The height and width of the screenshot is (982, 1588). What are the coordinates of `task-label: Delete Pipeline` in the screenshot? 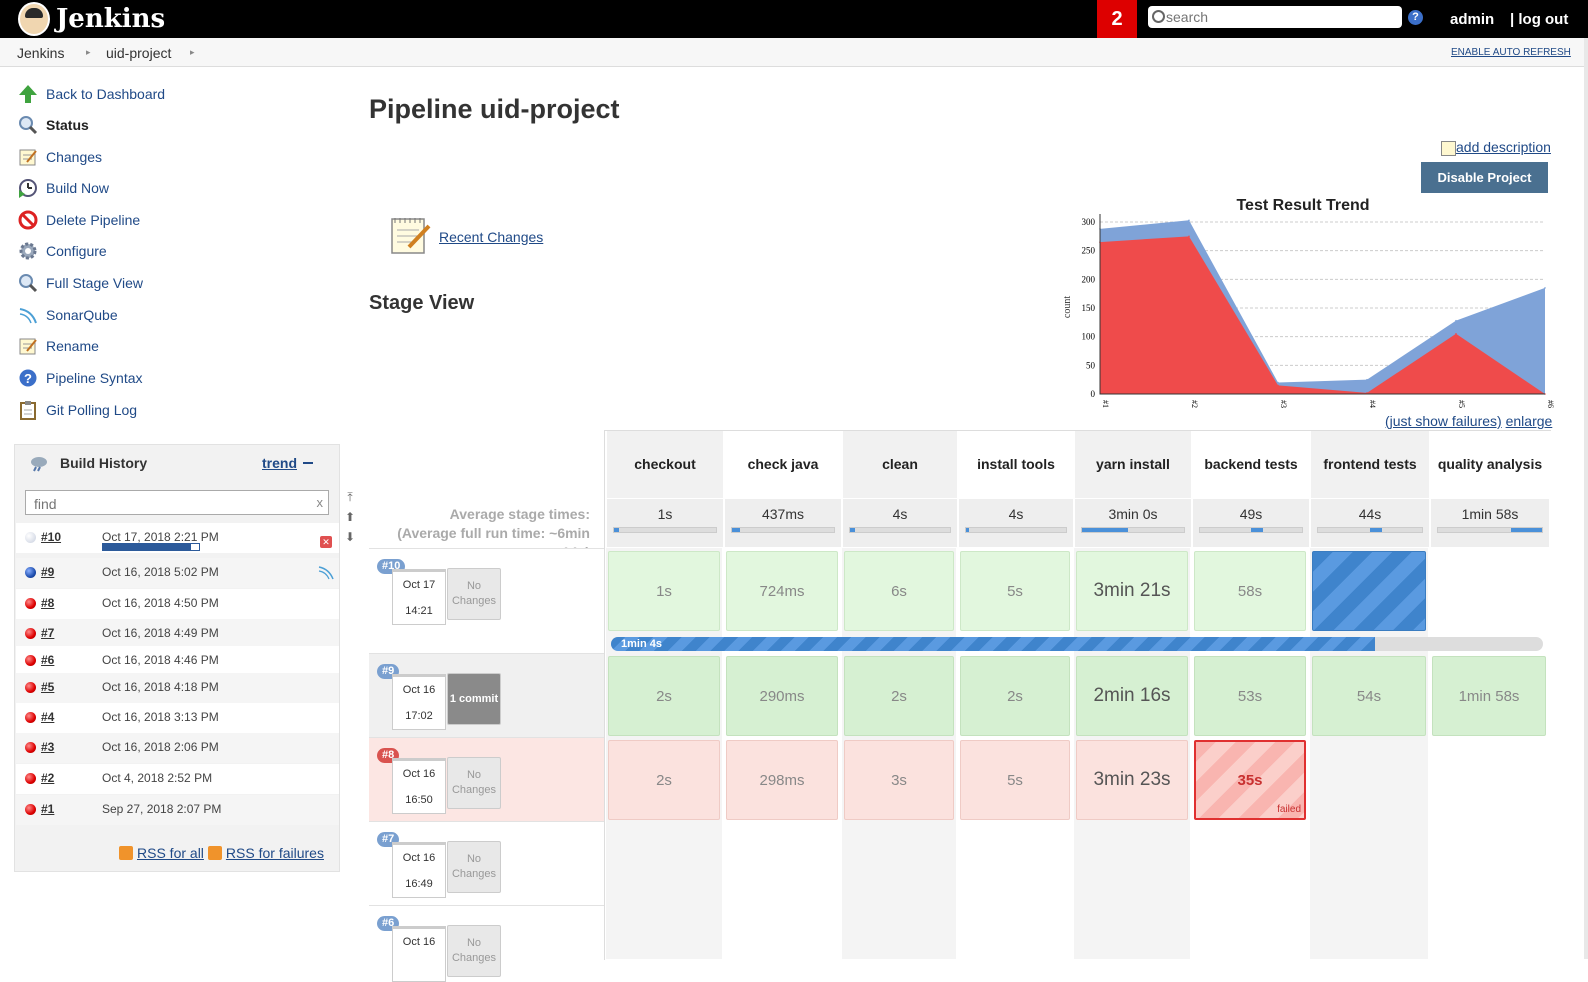 It's located at (93, 220).